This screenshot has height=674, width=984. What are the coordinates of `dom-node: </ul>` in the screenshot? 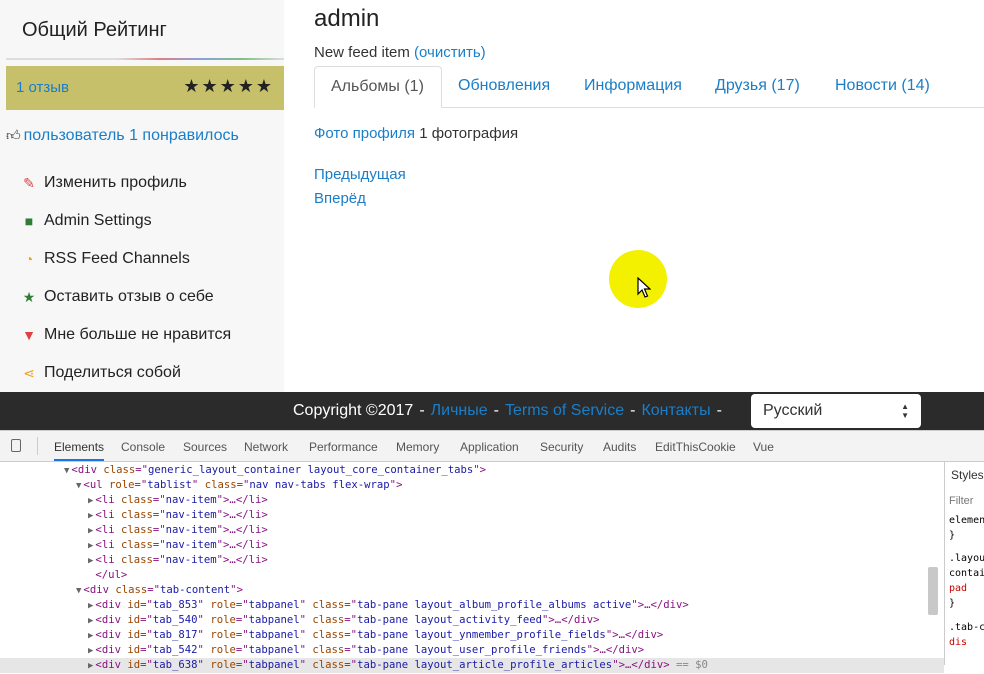 It's located at (472, 575).